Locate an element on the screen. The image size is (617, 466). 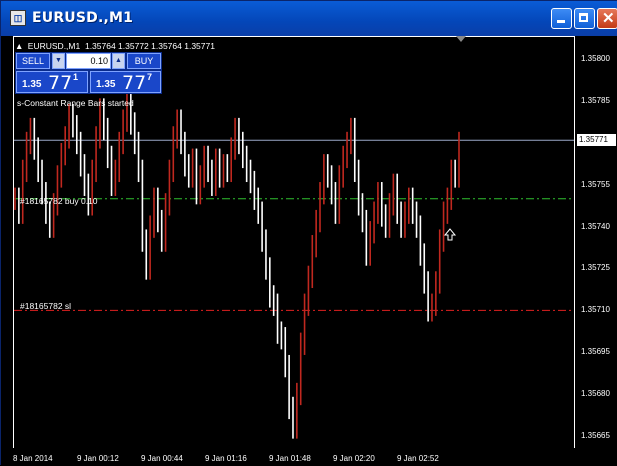
chevron-down-icon: ▼ is located at coordinates (58, 60).